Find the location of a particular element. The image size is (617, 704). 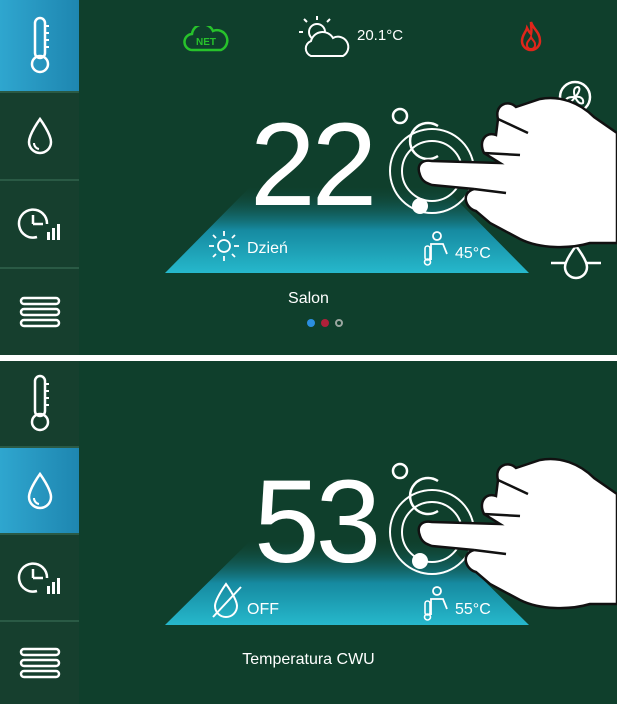

mode-label: Dzień is located at coordinates (267, 248).